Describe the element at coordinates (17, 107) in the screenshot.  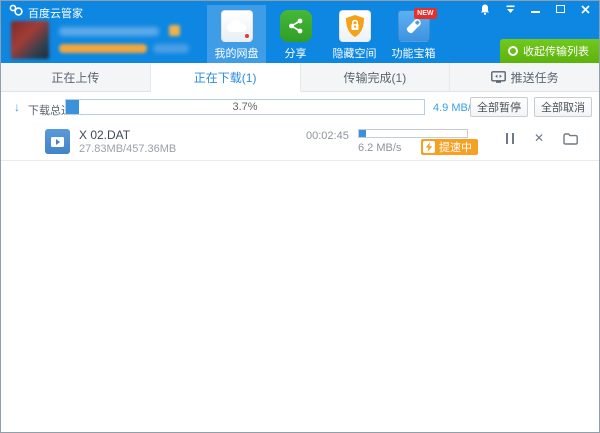
I see `download-arrow-icon: ↓` at that location.